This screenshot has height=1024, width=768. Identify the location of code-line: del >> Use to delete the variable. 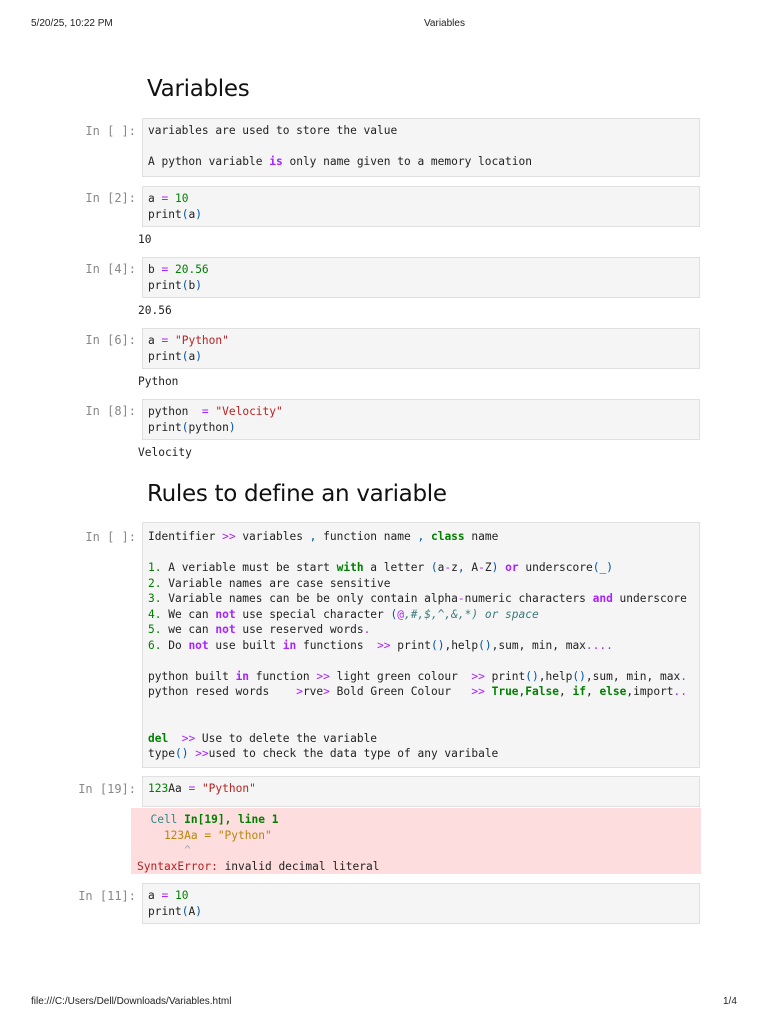
(421, 739).